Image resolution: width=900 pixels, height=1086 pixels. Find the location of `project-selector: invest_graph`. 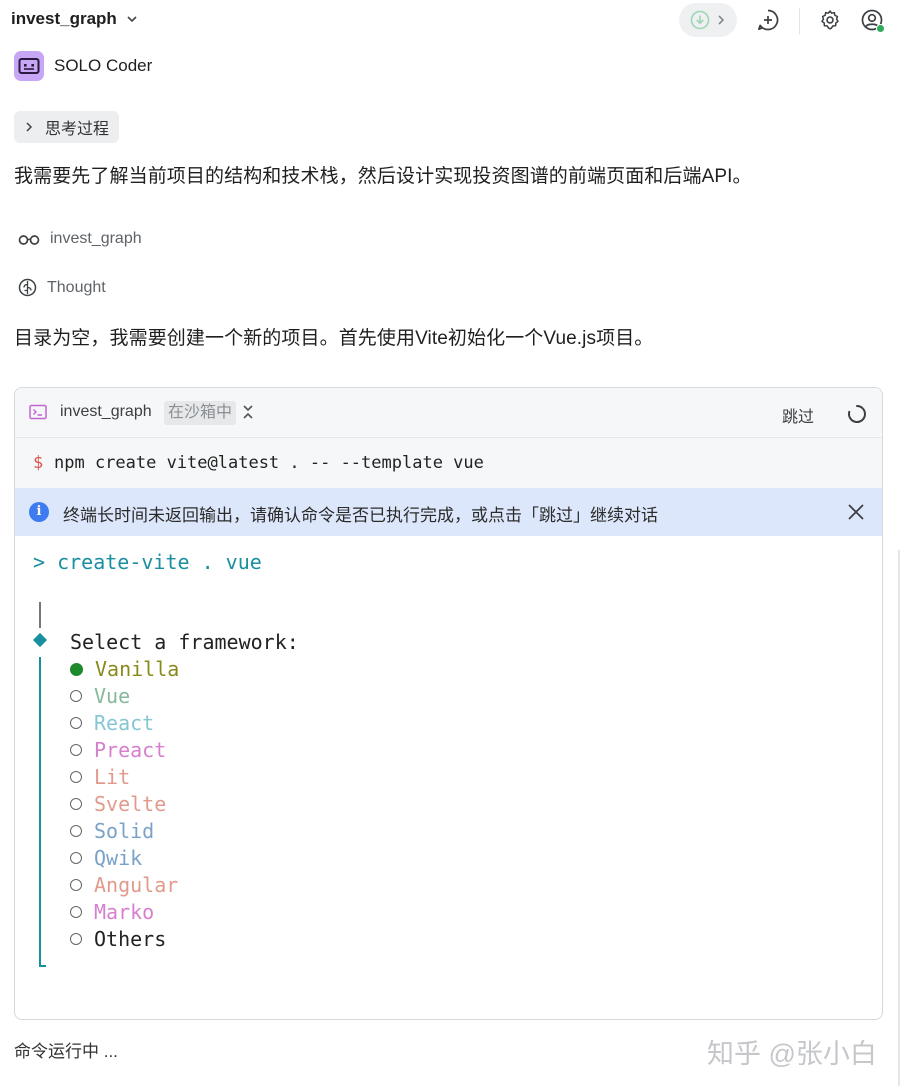

project-selector: invest_graph is located at coordinates (74, 19).